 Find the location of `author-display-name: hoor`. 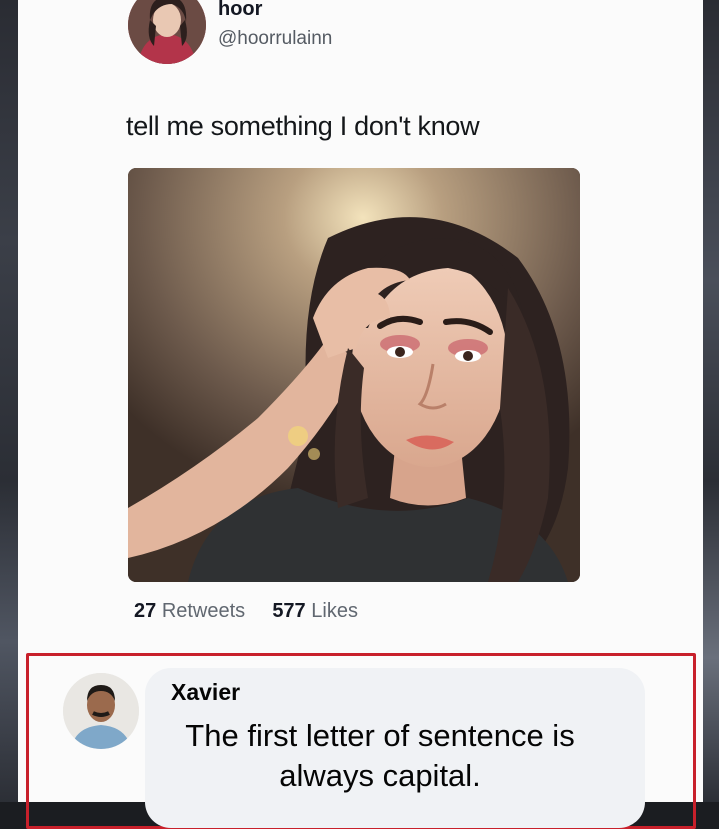

author-display-name: hoor is located at coordinates (240, 10).